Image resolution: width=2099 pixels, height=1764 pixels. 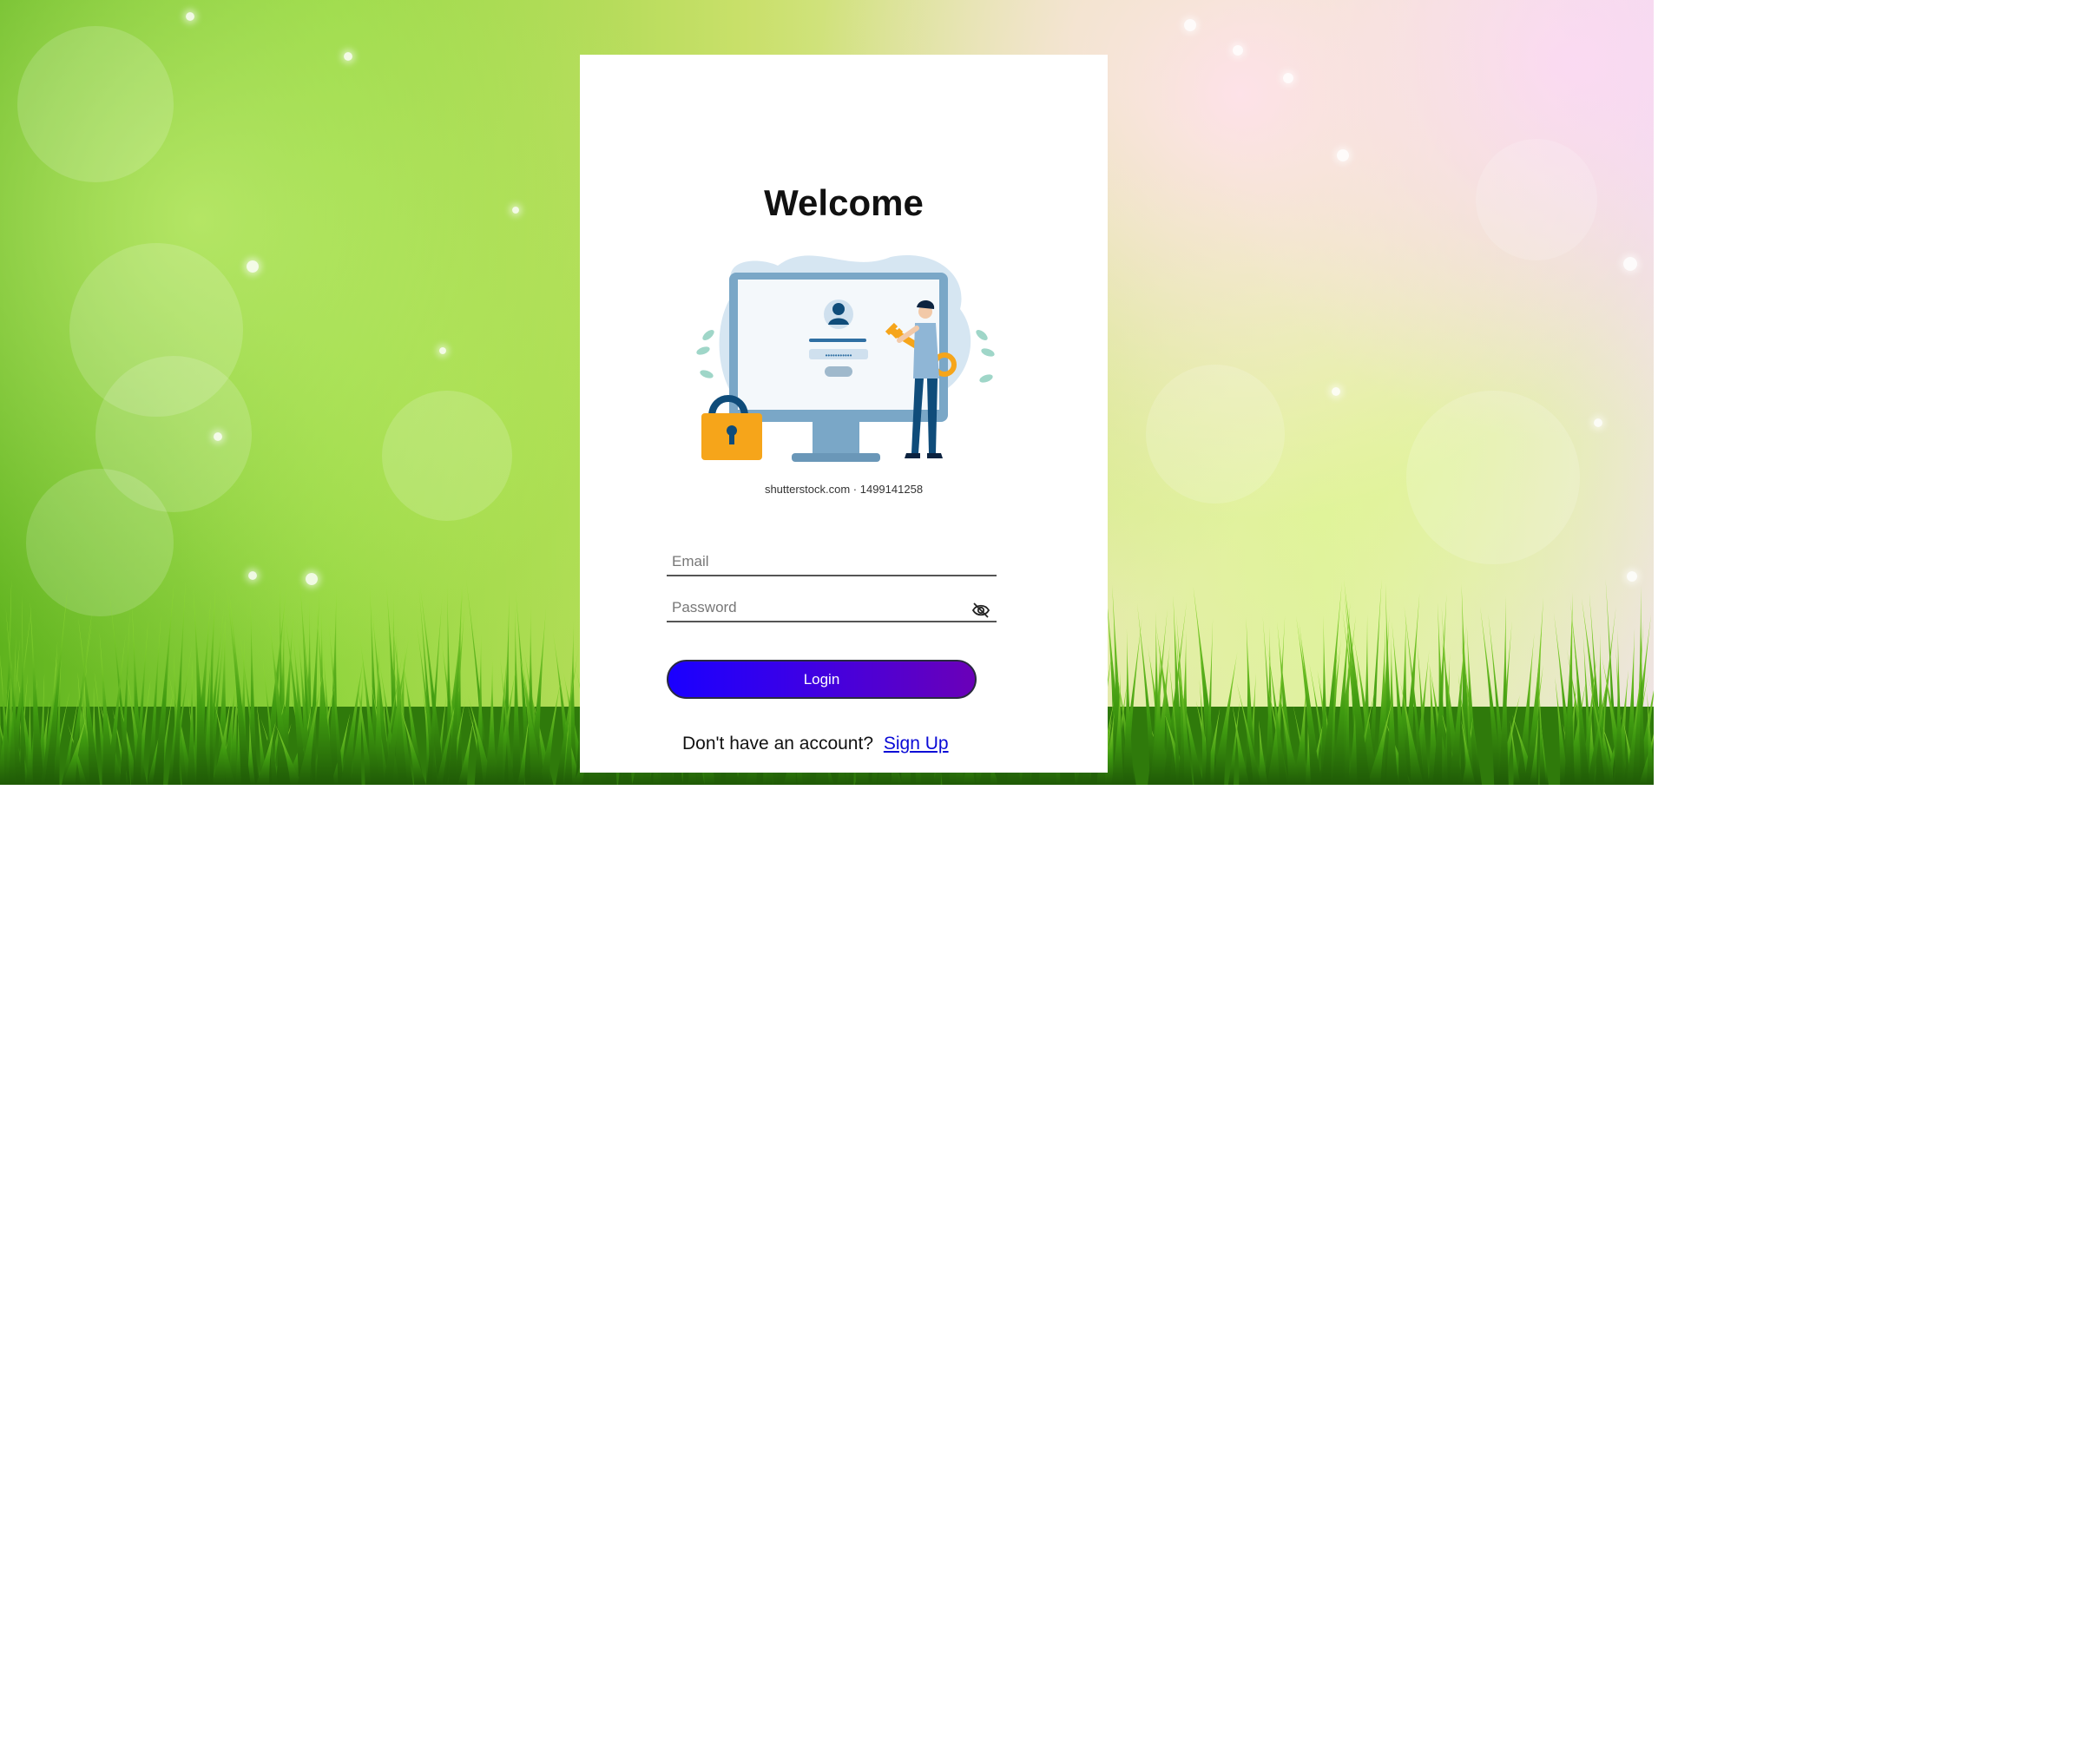 I want to click on signup-link: Sign Up, so click(x=916, y=744).